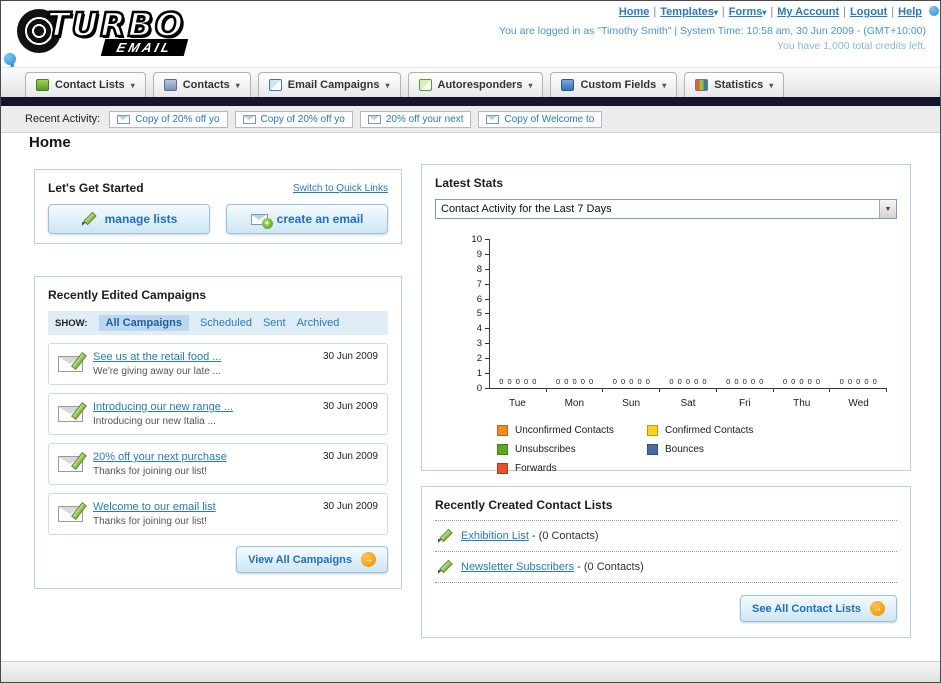  Describe the element at coordinates (144, 47) in the screenshot. I see `logo-email-text: EMAIL` at that location.